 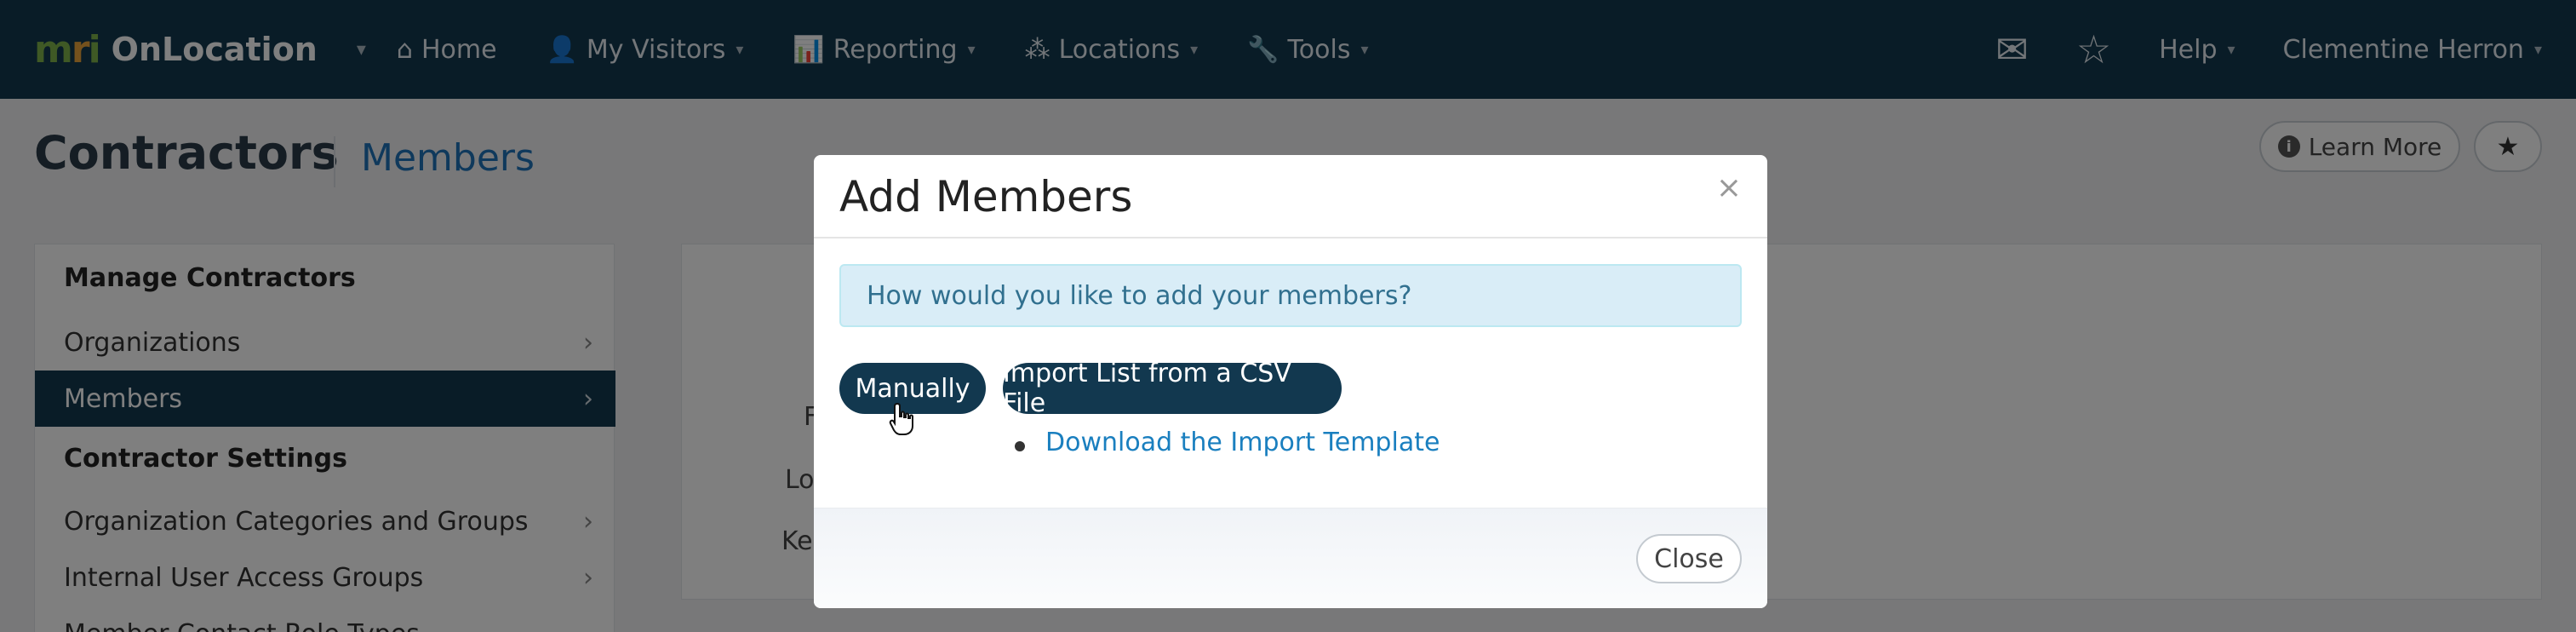 I want to click on modal-header: Add Members ×, so click(x=1290, y=196).